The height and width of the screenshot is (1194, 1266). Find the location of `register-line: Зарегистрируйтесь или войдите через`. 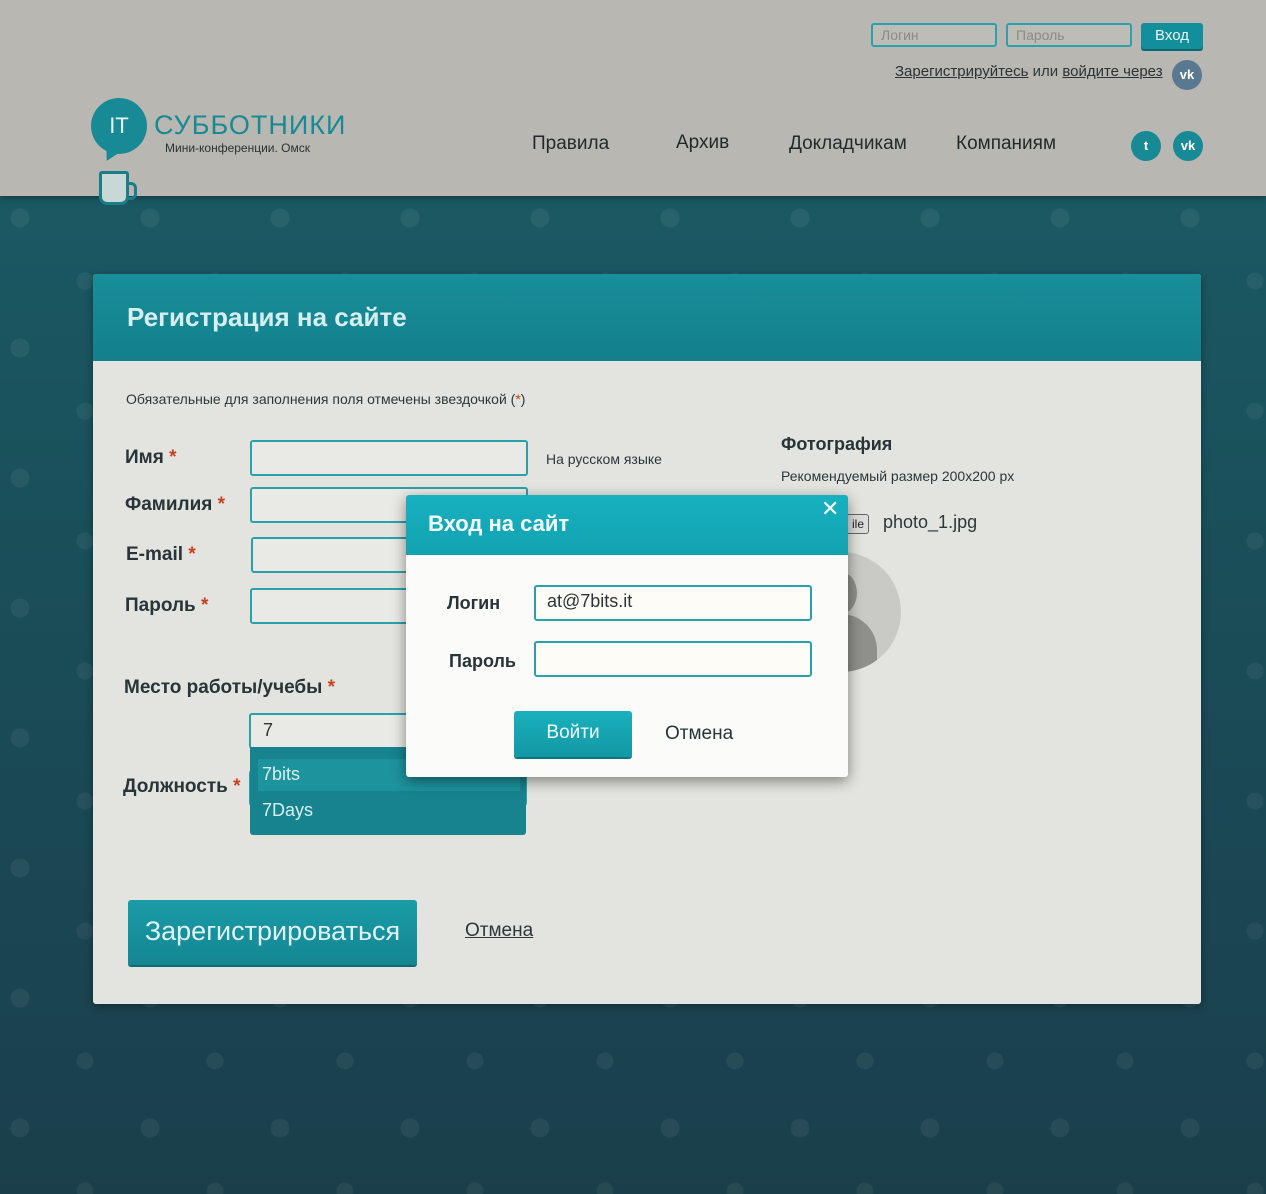

register-line: Зарегистрируйтесь или войдите через is located at coordinates (1029, 71).